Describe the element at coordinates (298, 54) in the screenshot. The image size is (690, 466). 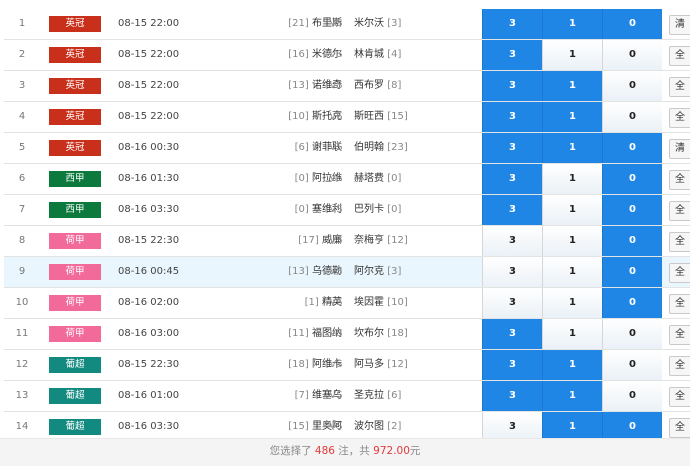
I see `home-rank: [16]` at that location.